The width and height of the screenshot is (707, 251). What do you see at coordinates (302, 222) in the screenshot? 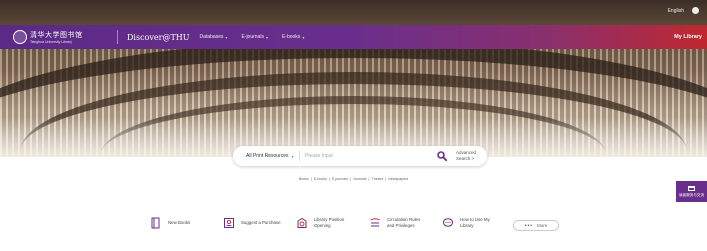
I see `clock-icon` at bounding box center [302, 222].